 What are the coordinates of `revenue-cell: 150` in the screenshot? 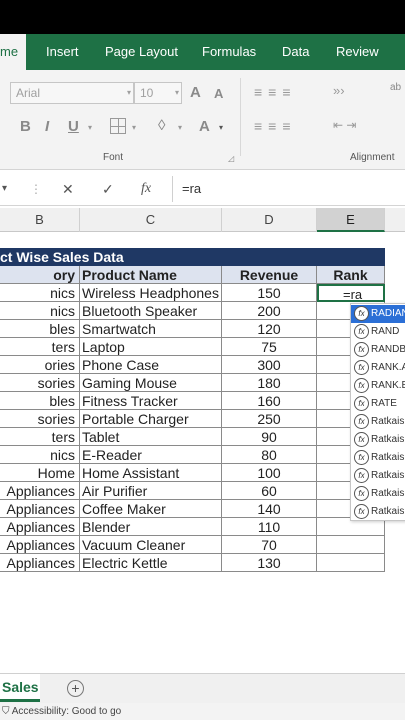 It's located at (269, 293).